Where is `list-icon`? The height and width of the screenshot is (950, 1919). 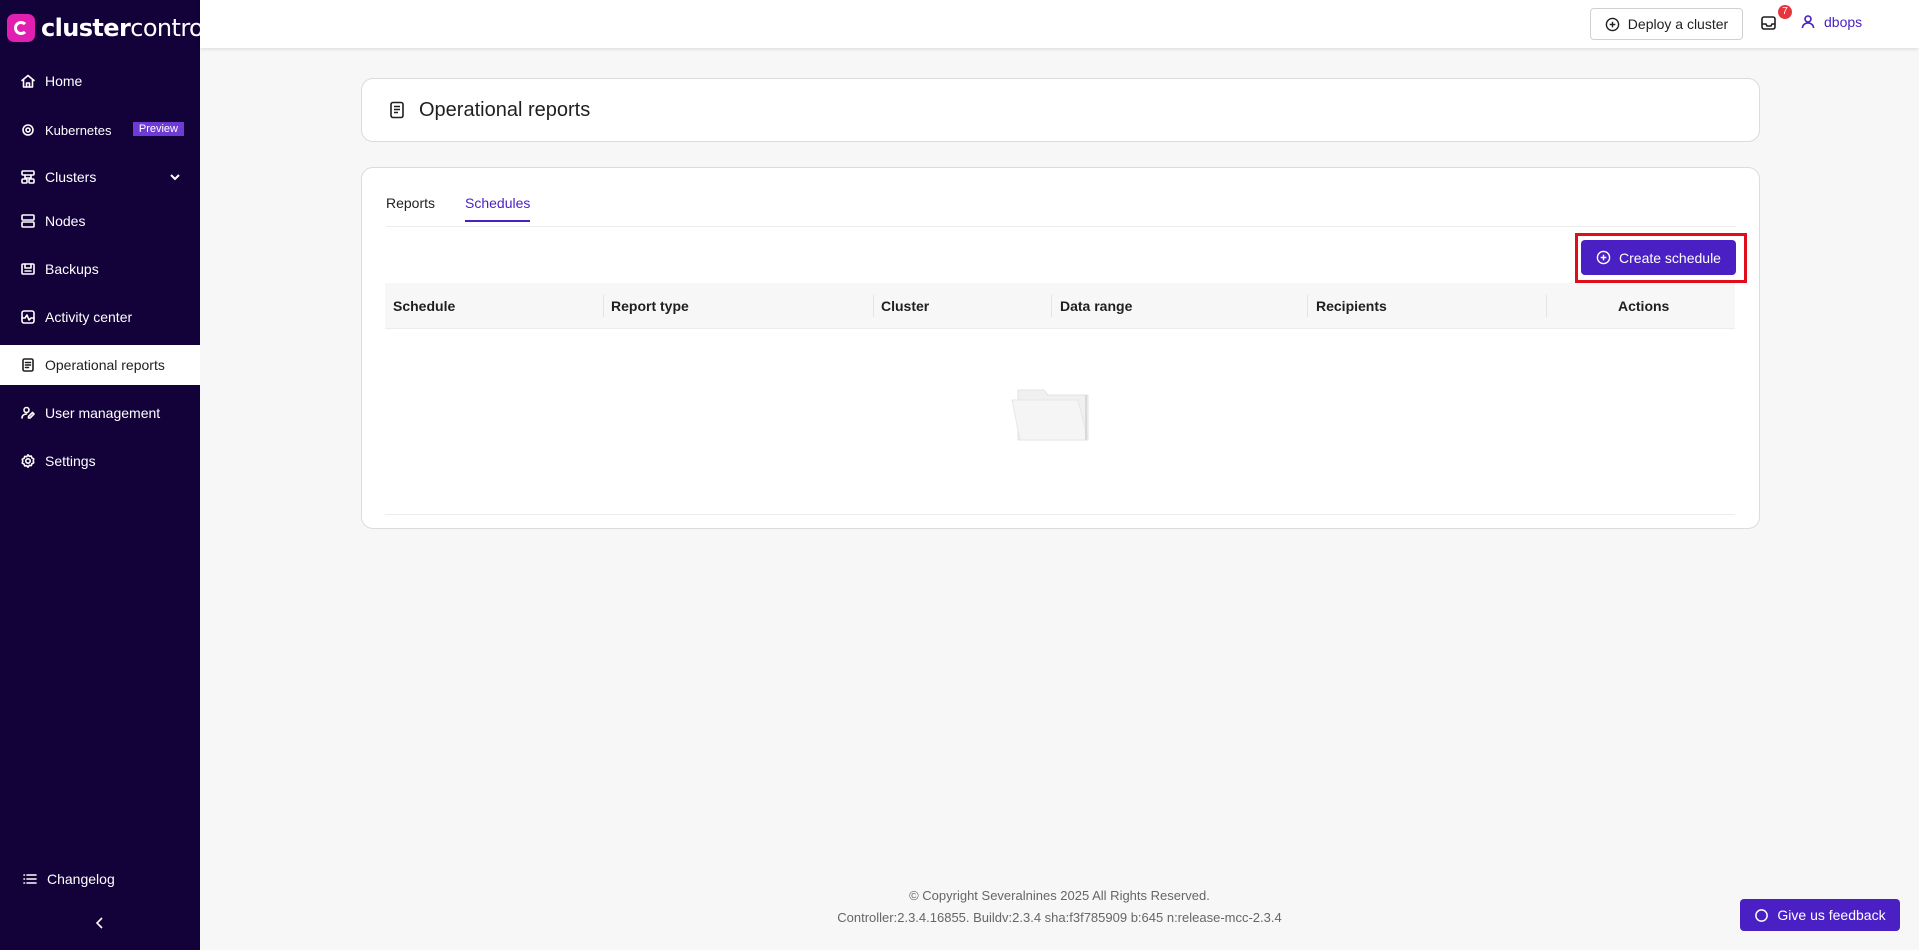 list-icon is located at coordinates (30, 879).